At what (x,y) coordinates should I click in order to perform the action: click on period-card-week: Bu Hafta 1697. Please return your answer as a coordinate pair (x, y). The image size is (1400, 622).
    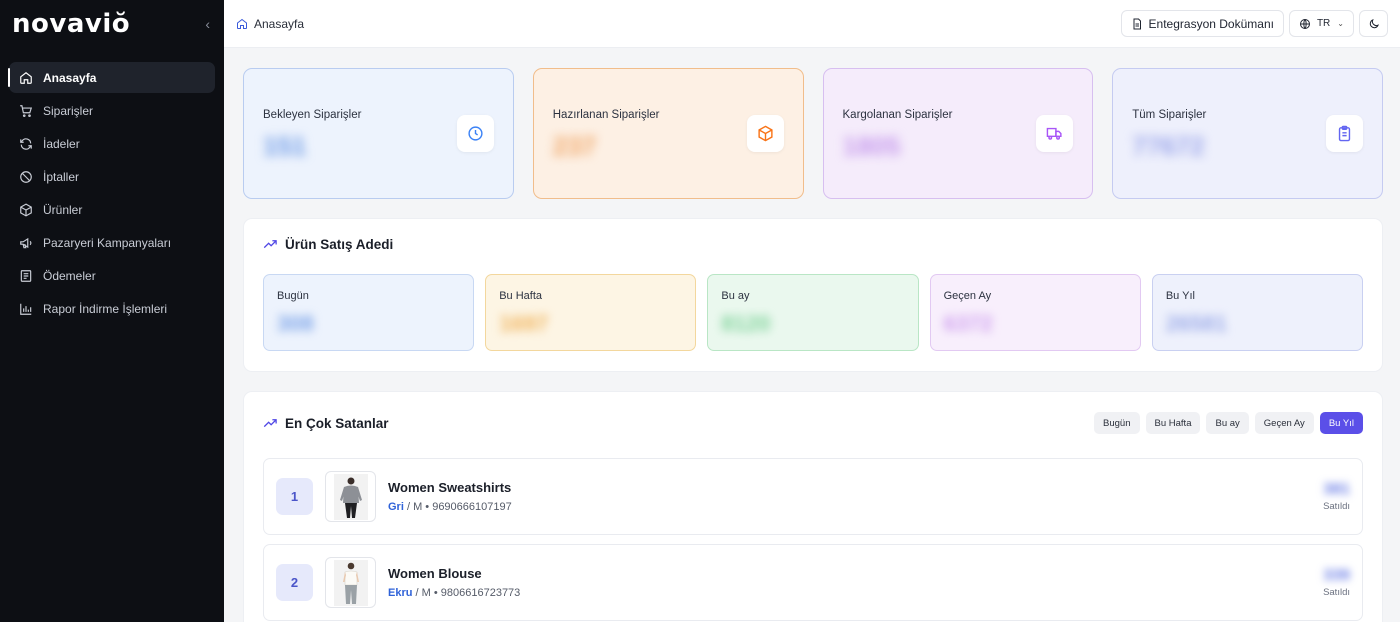
    Looking at the image, I should click on (591, 312).